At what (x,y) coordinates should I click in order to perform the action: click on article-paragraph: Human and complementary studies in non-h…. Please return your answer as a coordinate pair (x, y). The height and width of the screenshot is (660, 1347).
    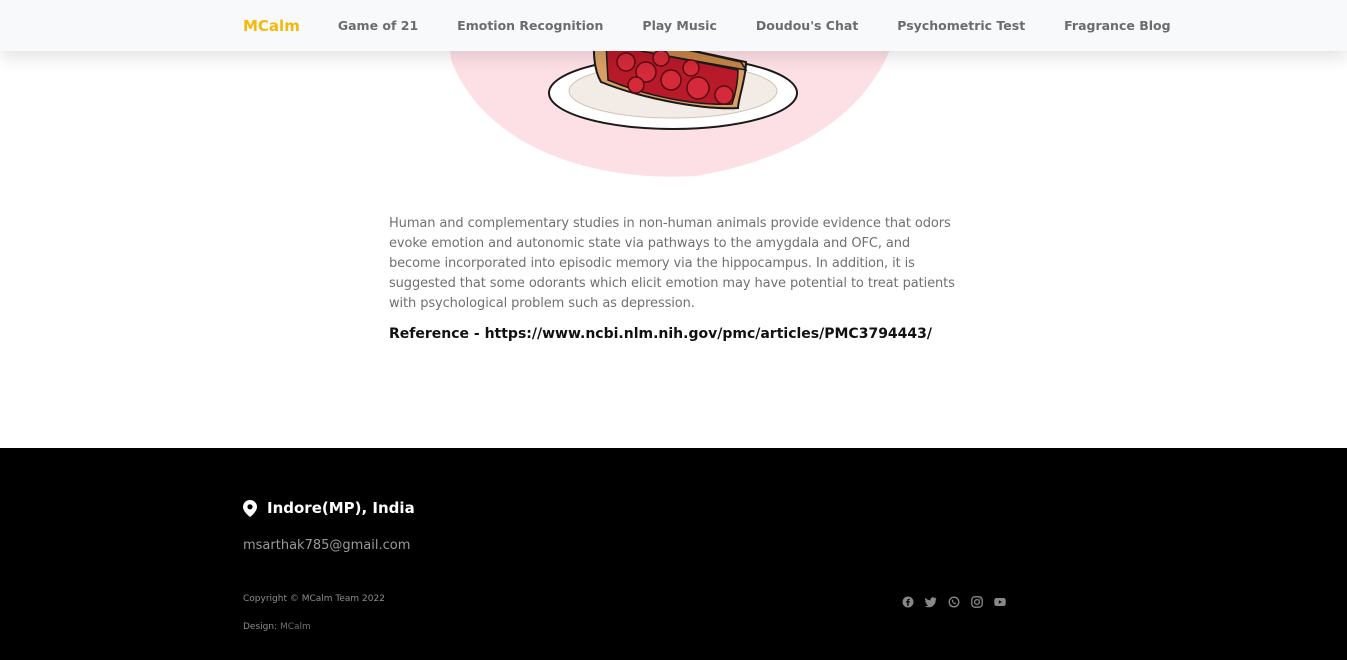
    Looking at the image, I should click on (672, 263).